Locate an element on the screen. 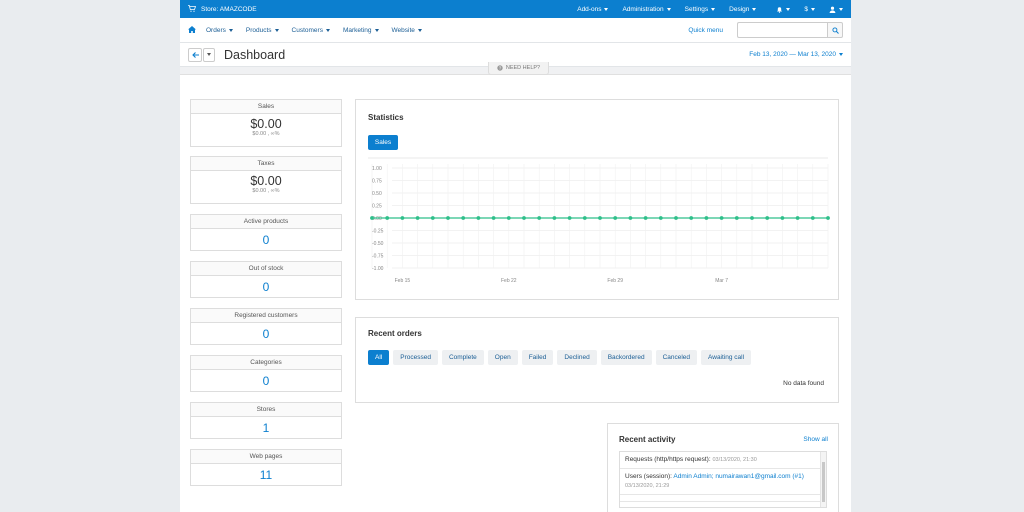 The width and height of the screenshot is (1024, 512). tab-awaiting-call: Awaiting call is located at coordinates (726, 357).